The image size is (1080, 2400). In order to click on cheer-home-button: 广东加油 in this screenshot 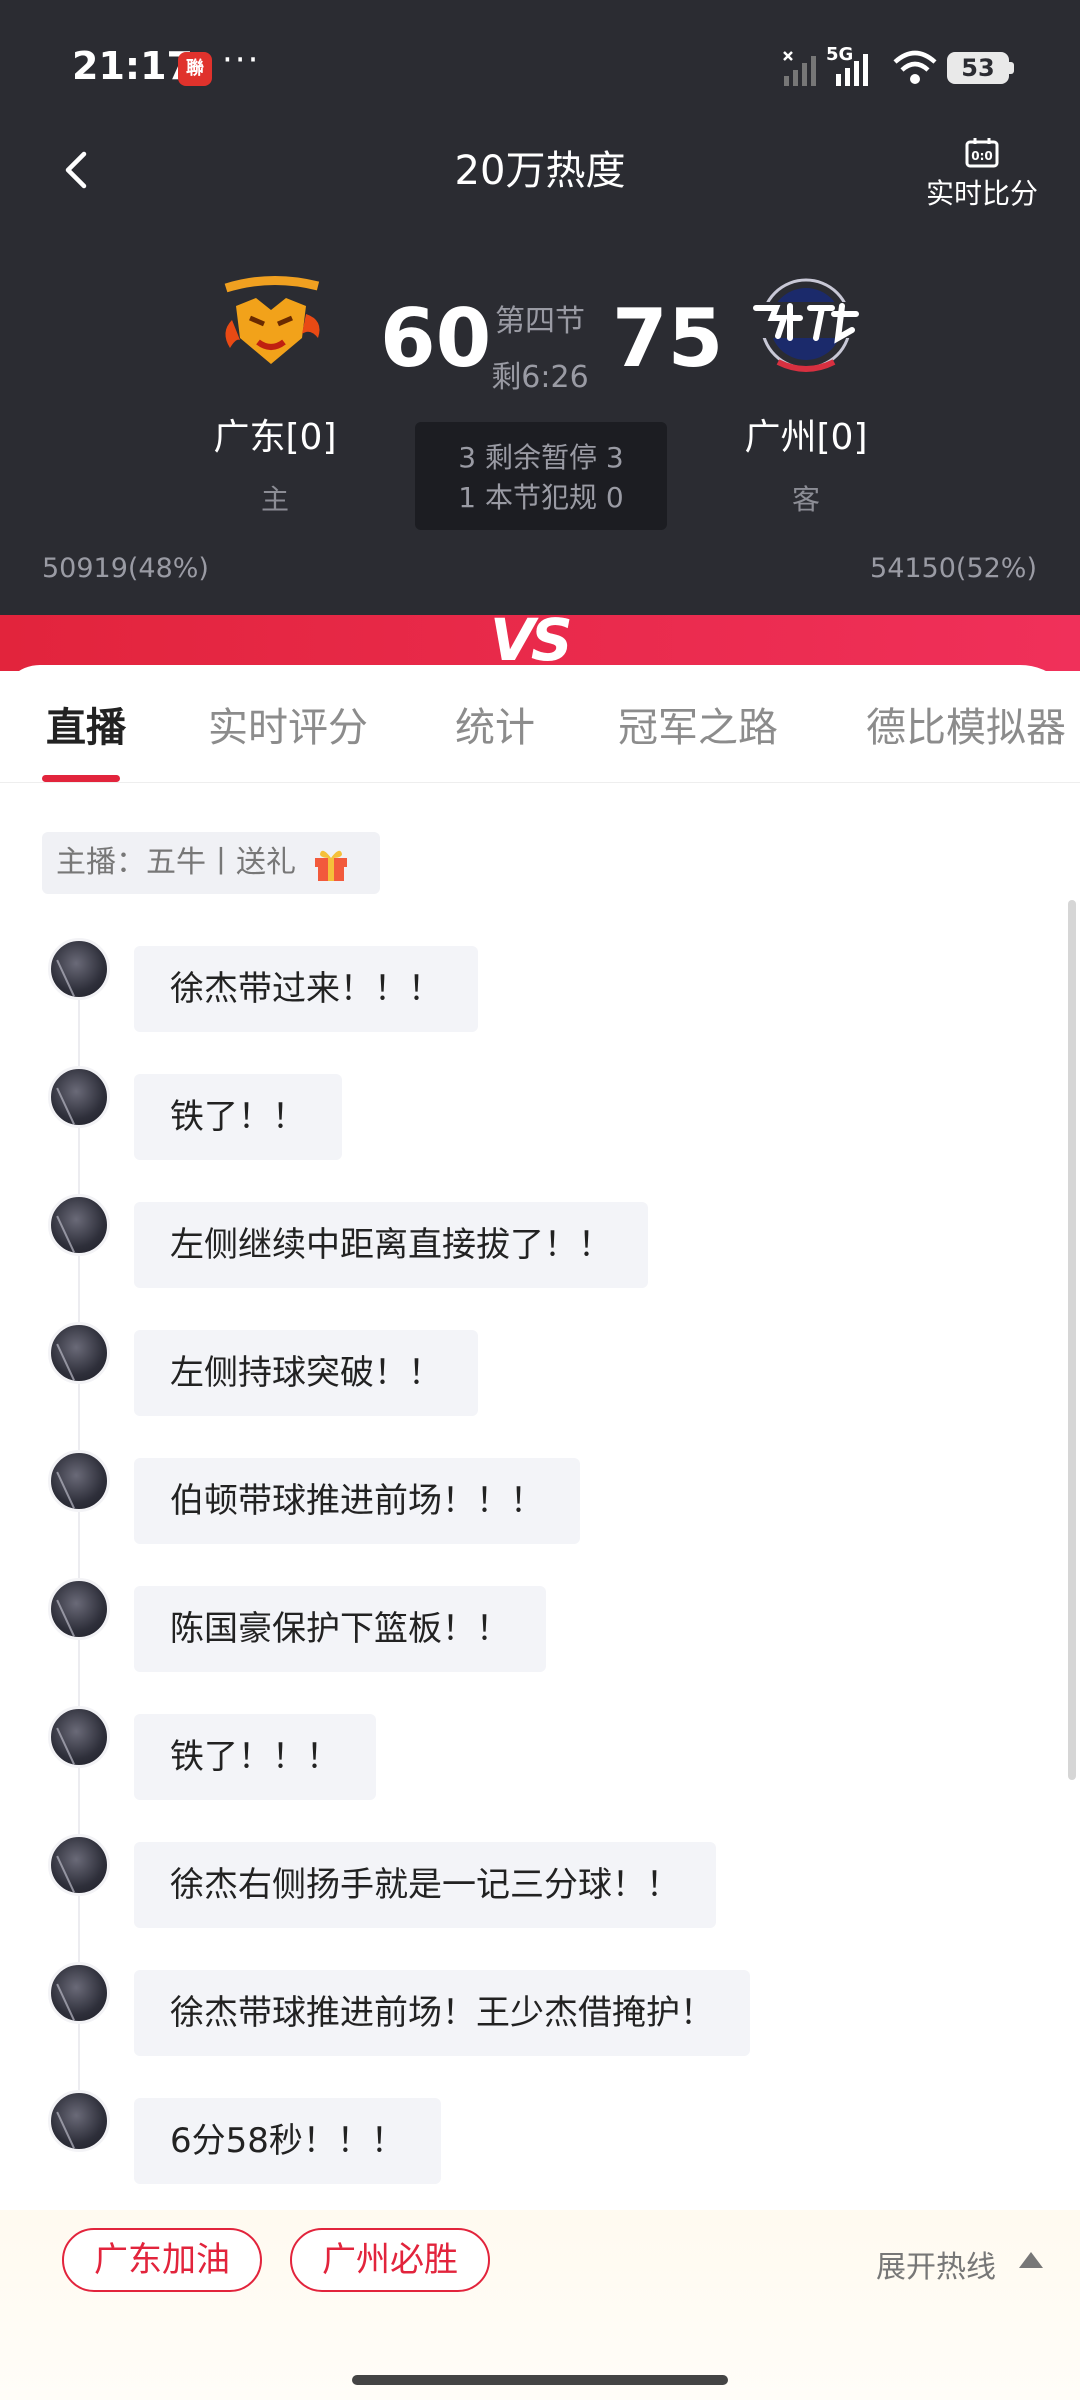, I will do `click(162, 2260)`.